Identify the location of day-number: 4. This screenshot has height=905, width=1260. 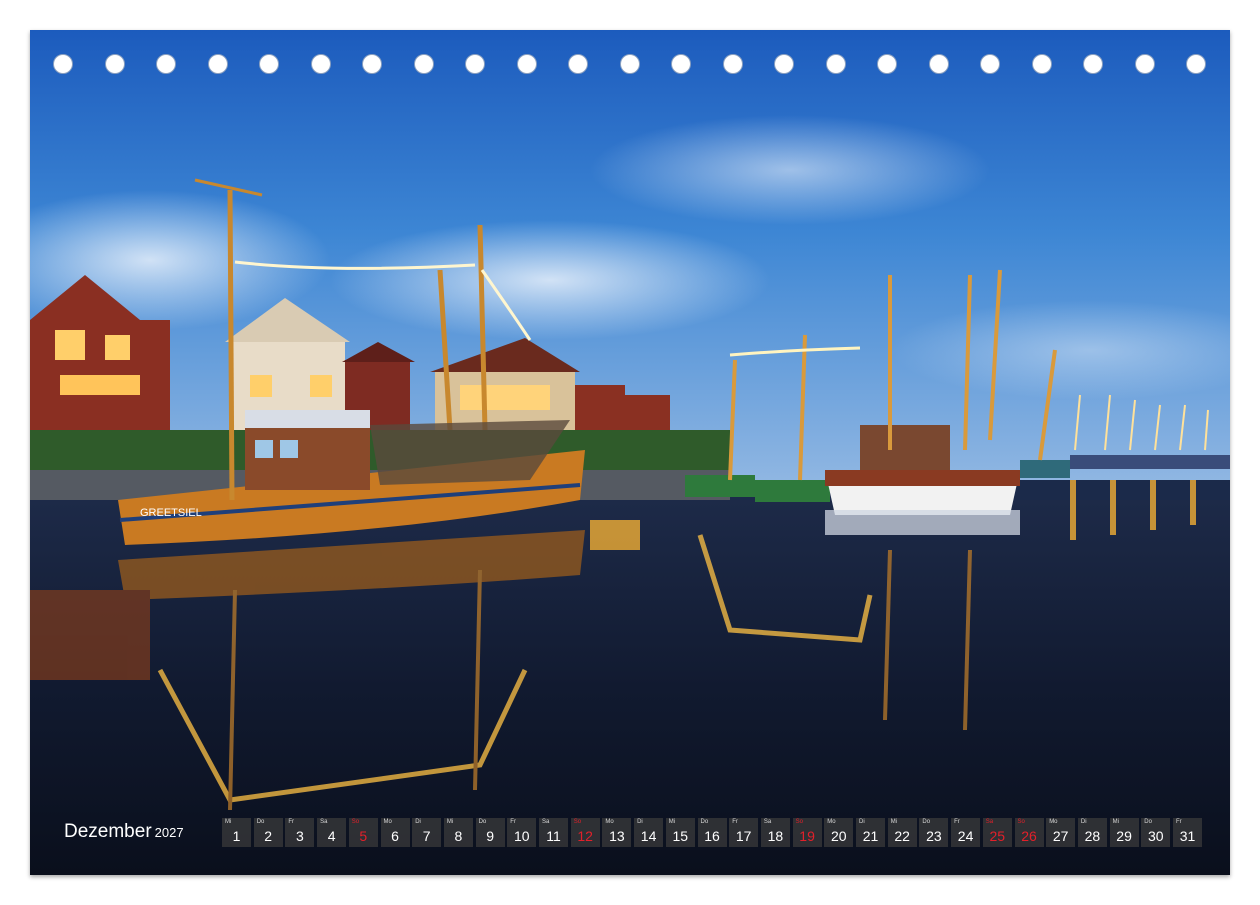
(331, 836).